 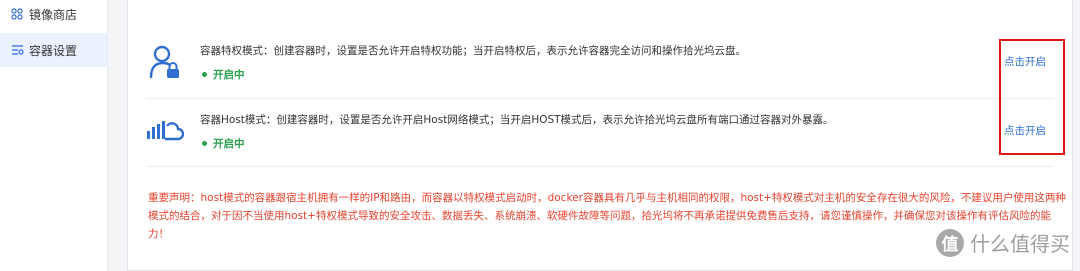 I want to click on sidebar-item-image-store: 镜像商店, so click(x=53, y=15).